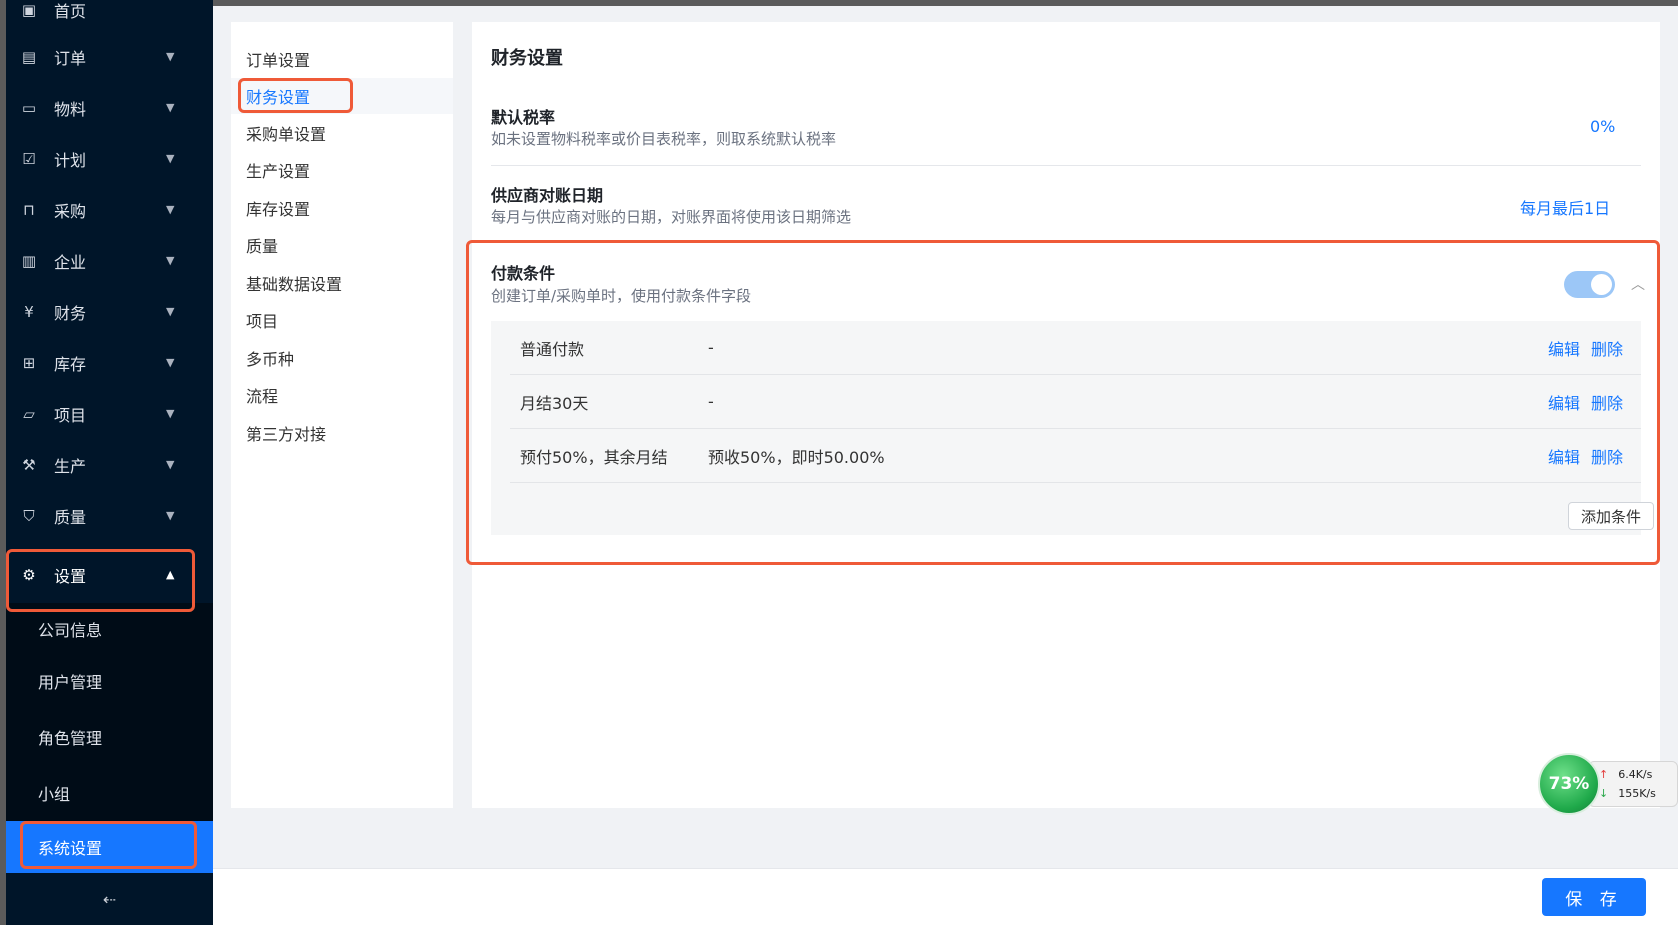  Describe the element at coordinates (342, 96) in the screenshot. I see `menu-item-finance-settings: 财务设置` at that location.